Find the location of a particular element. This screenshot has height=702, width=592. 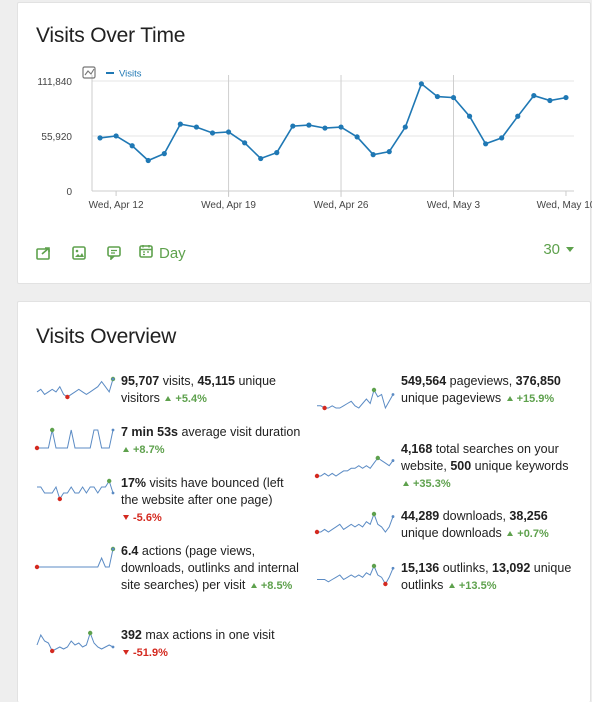

metric-value: 13,092 is located at coordinates (511, 568).